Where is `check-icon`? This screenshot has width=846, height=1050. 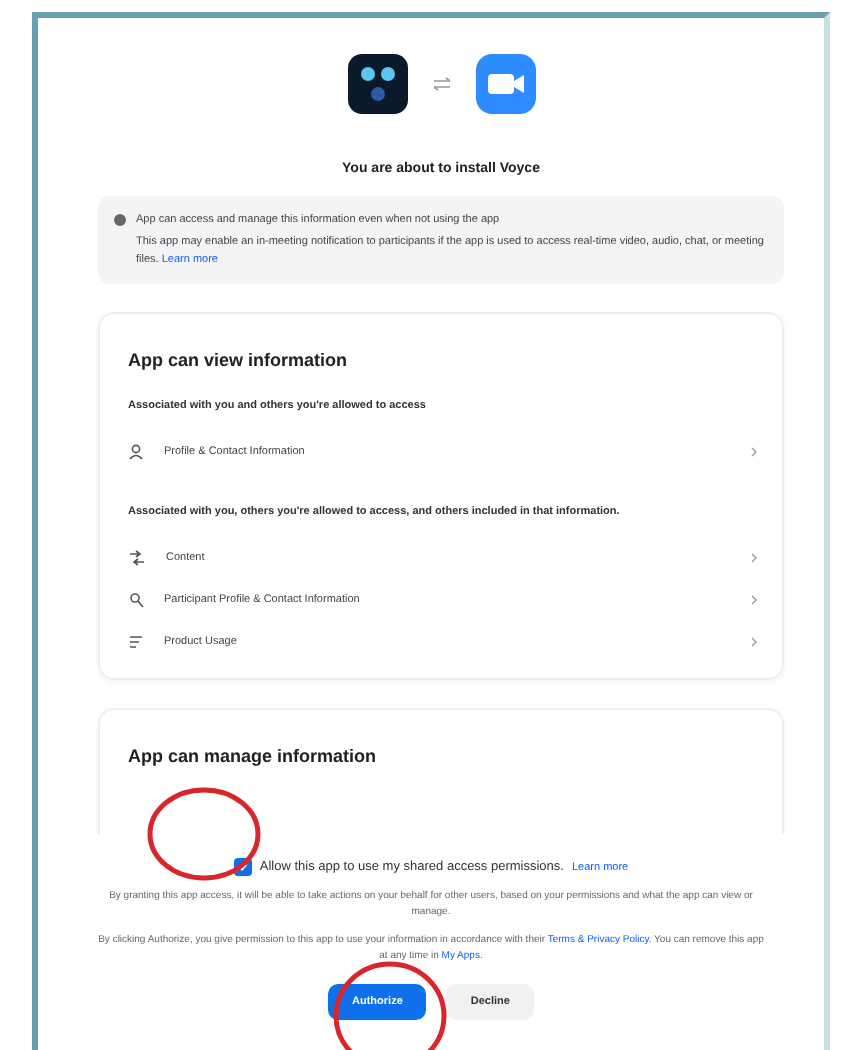 check-icon is located at coordinates (242, 867).